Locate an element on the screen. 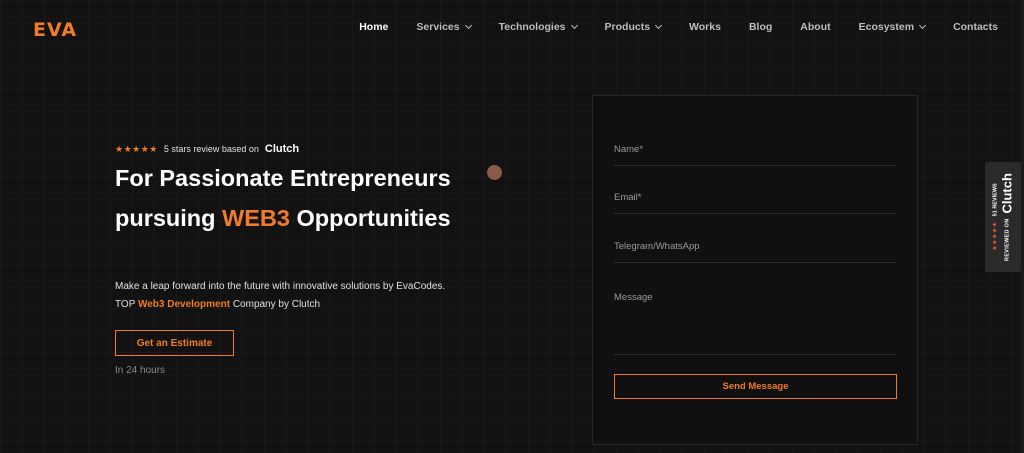 Image resolution: width=1024 pixels, height=453 pixels. nav-item-label: Contacts is located at coordinates (975, 27).